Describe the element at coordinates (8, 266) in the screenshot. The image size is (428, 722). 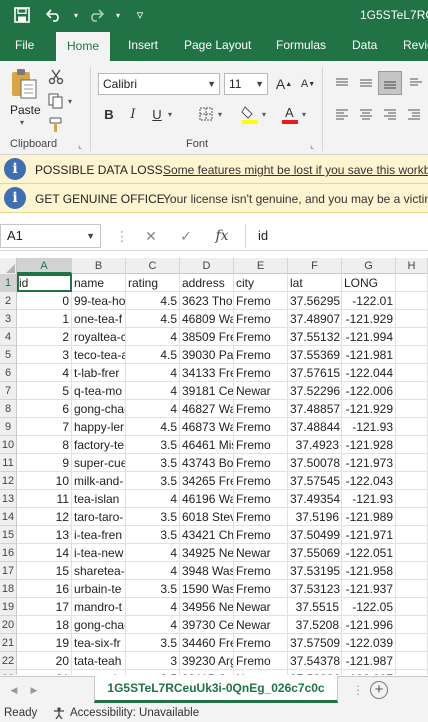
I see `select-all-button` at that location.